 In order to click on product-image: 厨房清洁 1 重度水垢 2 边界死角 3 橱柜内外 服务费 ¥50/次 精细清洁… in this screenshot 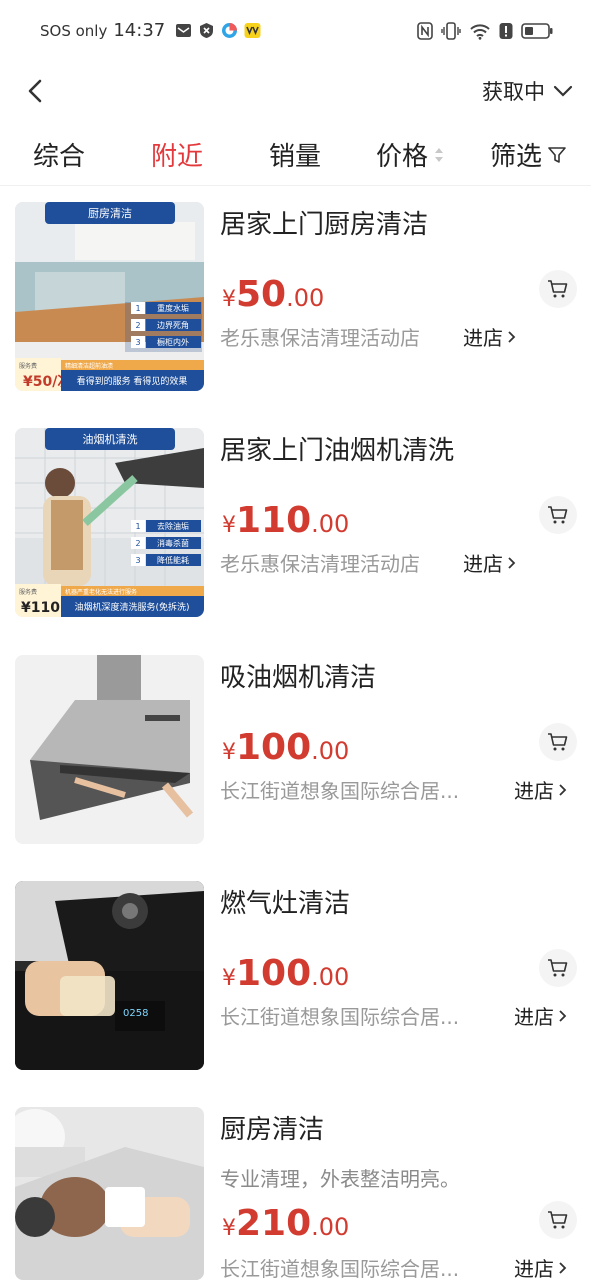, I will do `click(109, 296)`.